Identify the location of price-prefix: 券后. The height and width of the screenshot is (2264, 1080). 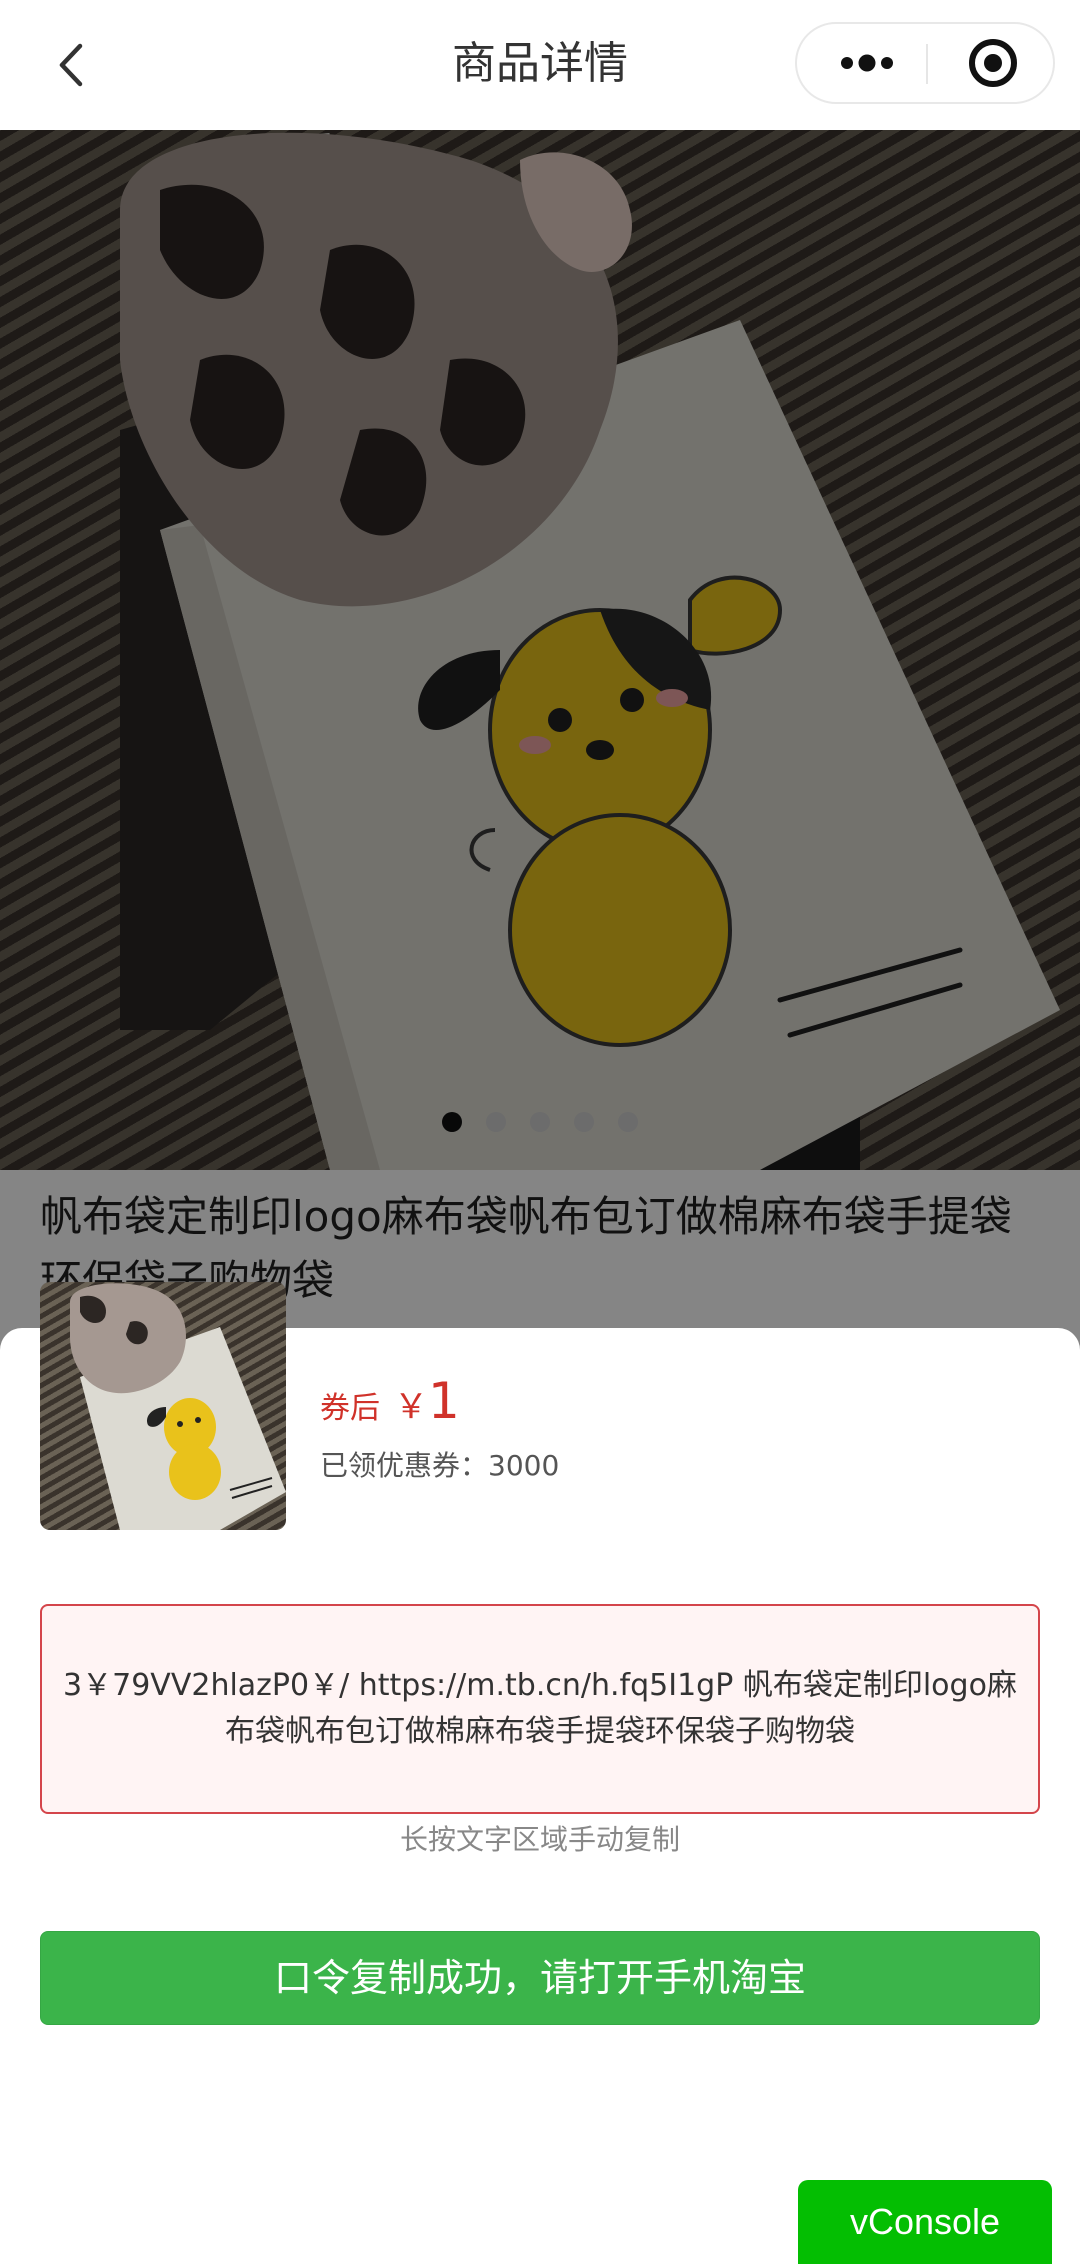
(350, 1408).